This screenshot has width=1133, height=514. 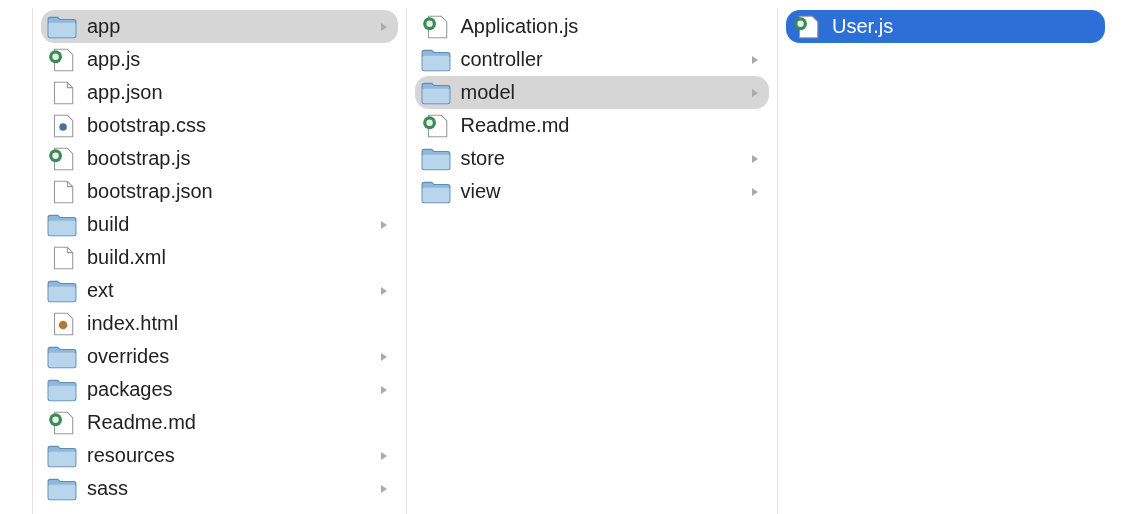 What do you see at coordinates (219, 224) in the screenshot?
I see `file-row: build` at bounding box center [219, 224].